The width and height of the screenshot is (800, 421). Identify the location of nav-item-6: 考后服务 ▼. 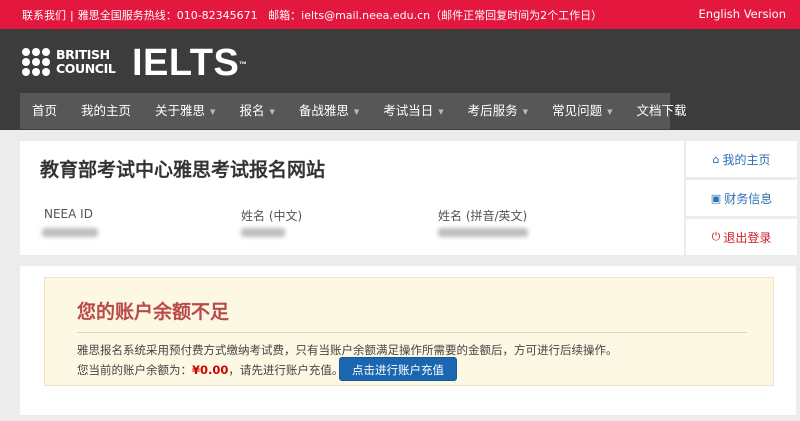
(498, 111).